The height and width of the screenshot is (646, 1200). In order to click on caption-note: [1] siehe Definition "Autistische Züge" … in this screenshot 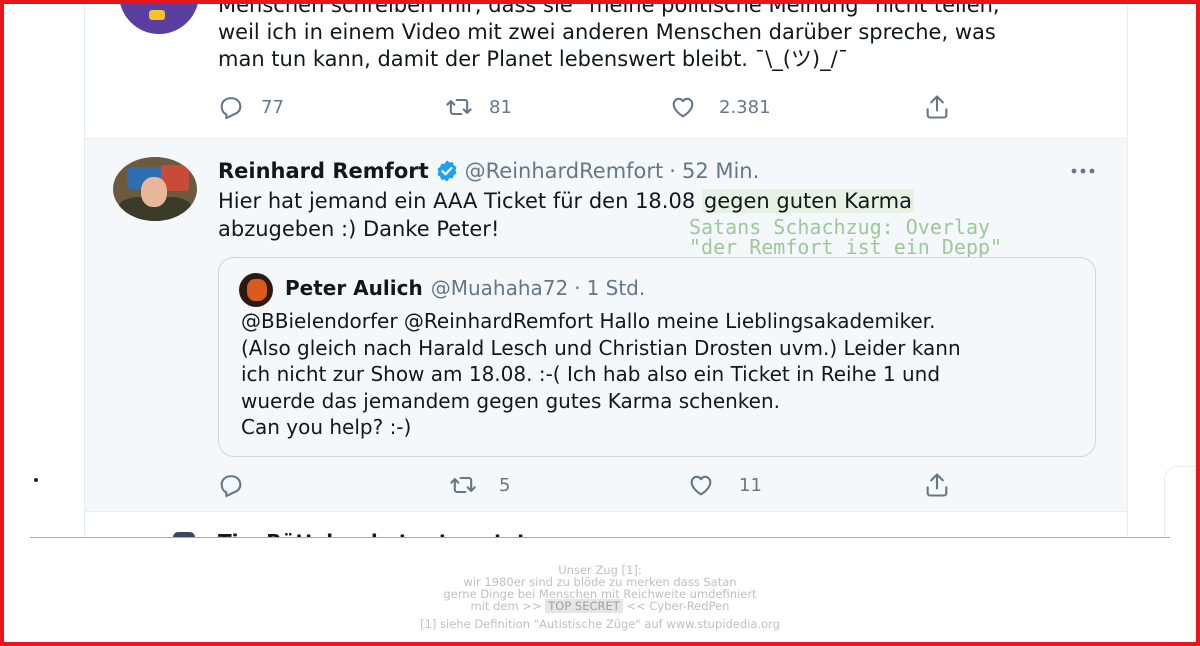, I will do `click(600, 624)`.